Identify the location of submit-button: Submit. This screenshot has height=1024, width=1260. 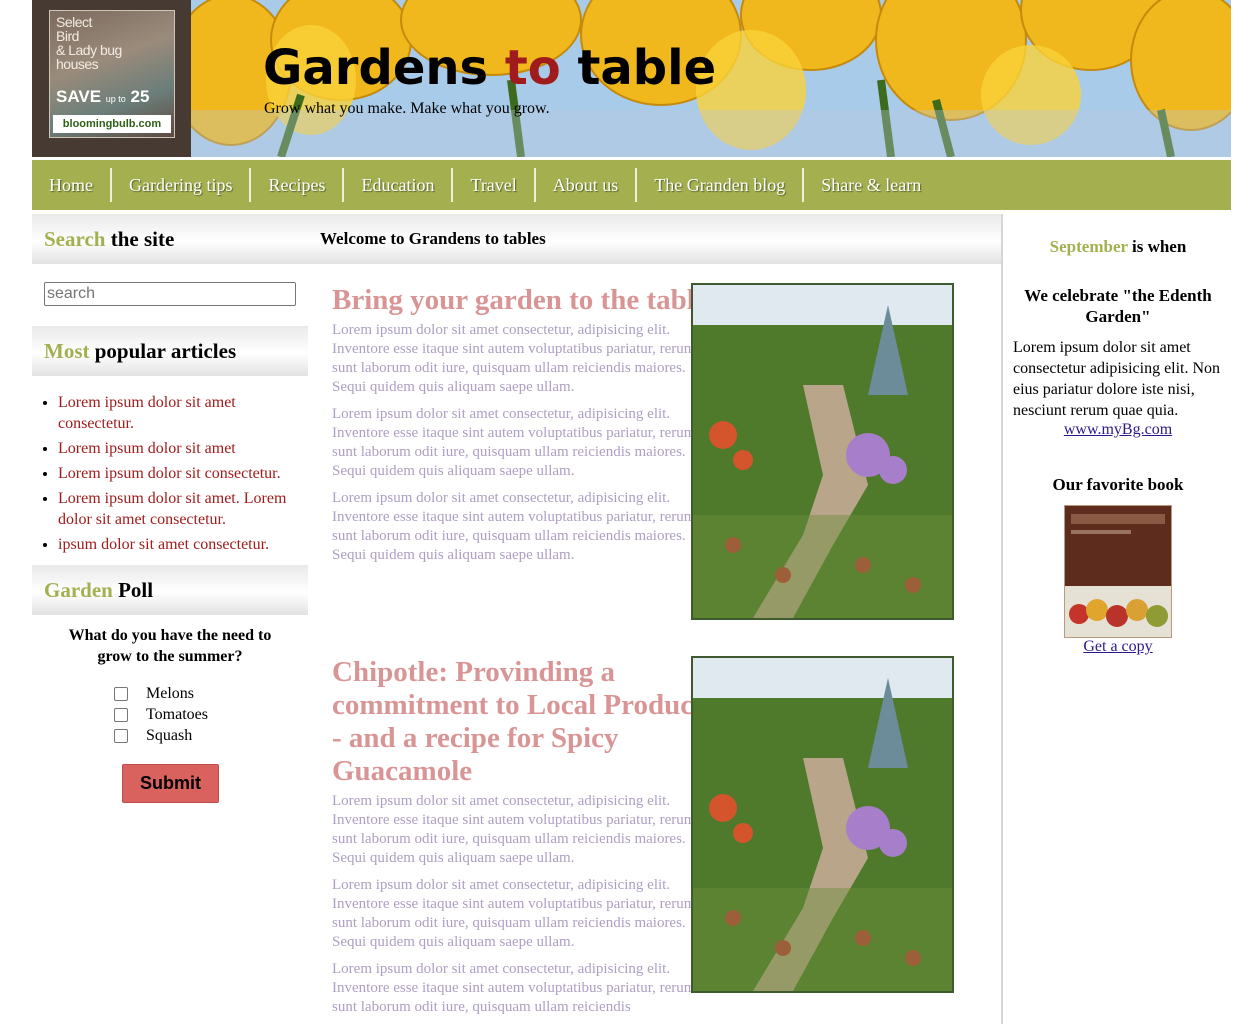
(170, 783).